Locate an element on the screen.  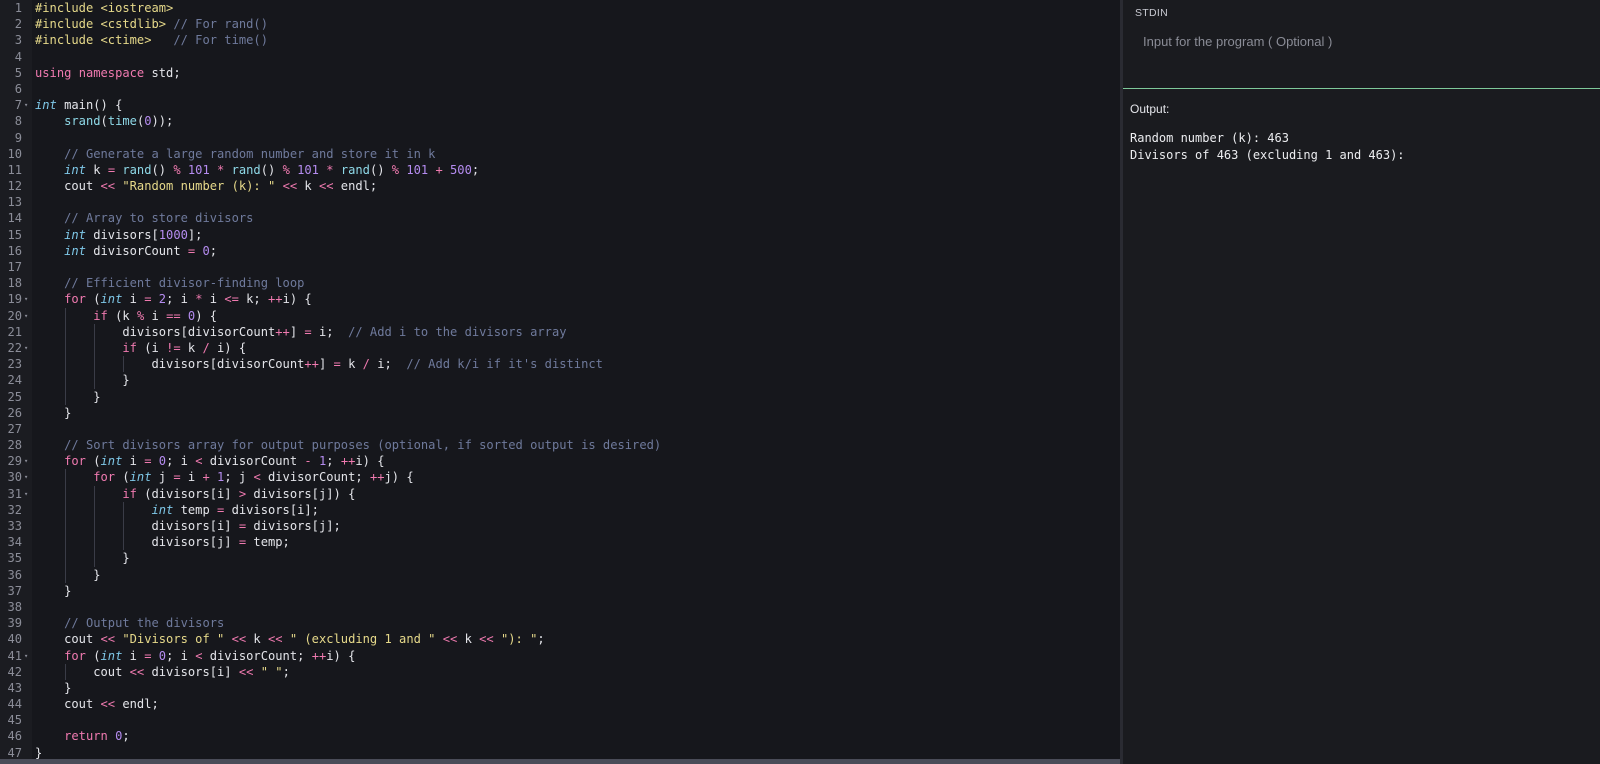
stdin-input is located at coordinates (1361, 57).